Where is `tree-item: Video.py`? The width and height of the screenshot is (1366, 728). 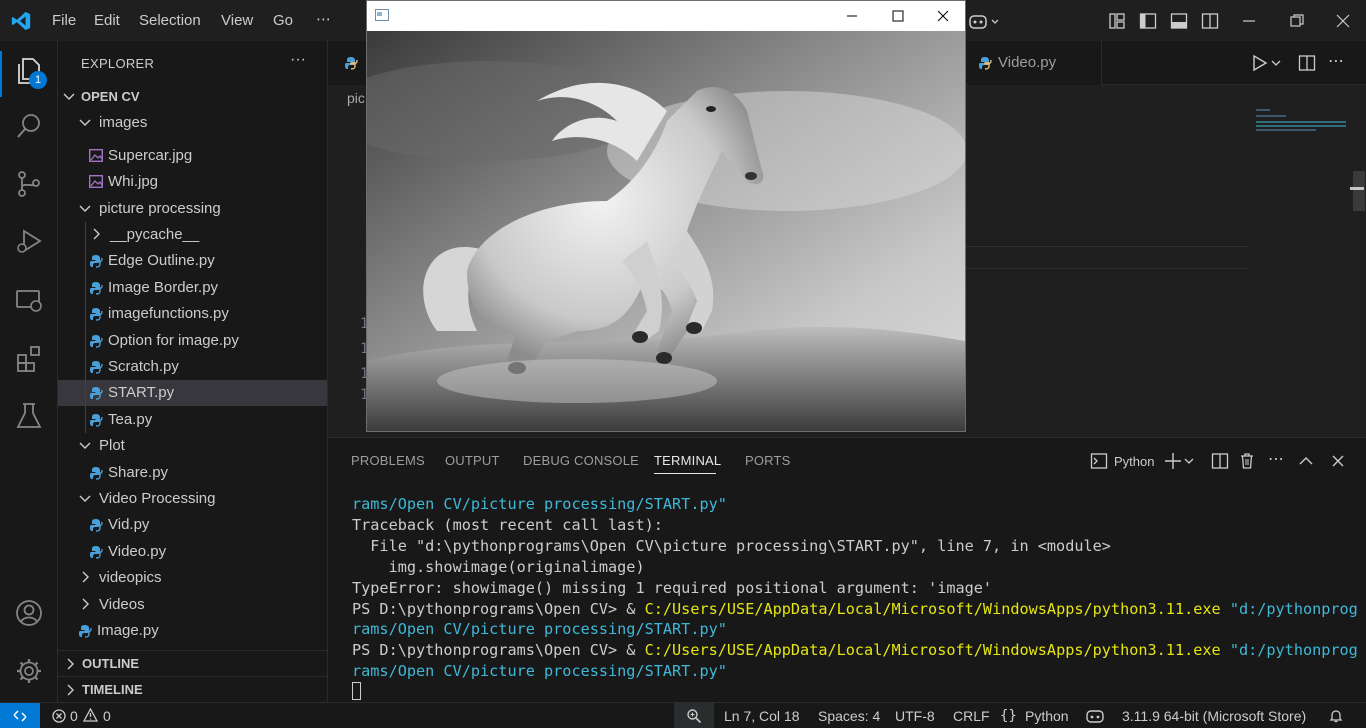 tree-item: Video.py is located at coordinates (192, 552).